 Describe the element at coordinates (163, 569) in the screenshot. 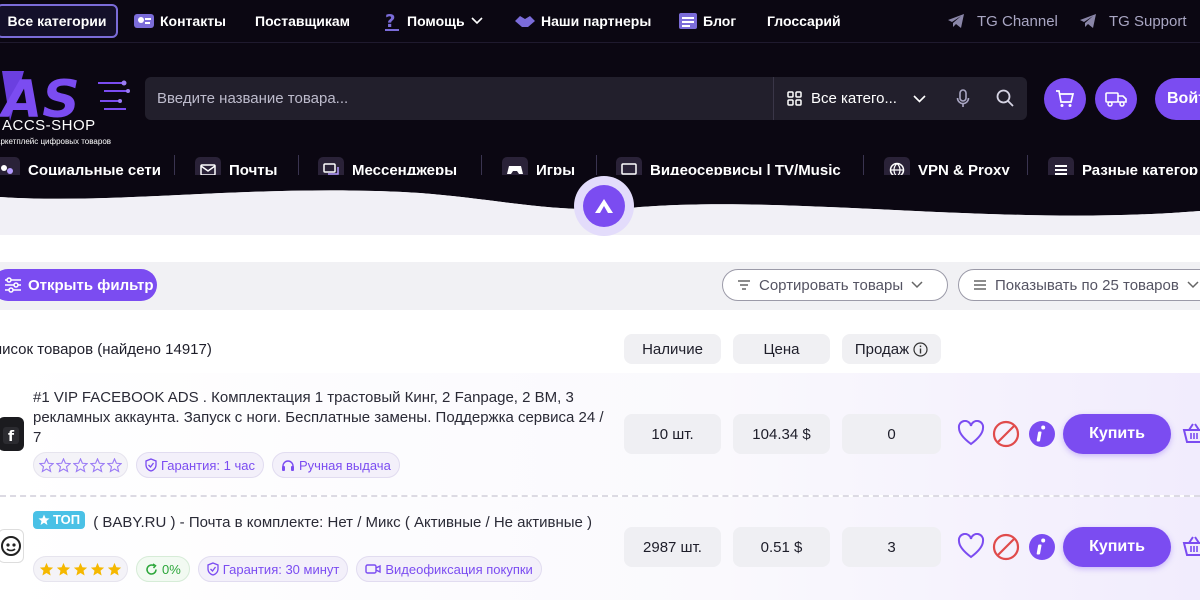

I see `refund-tag: 0%` at that location.